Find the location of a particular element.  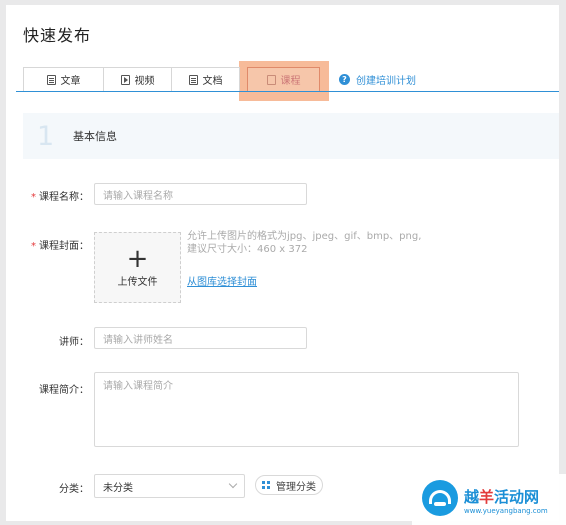

tab-article: 文章 is located at coordinates (63, 79).